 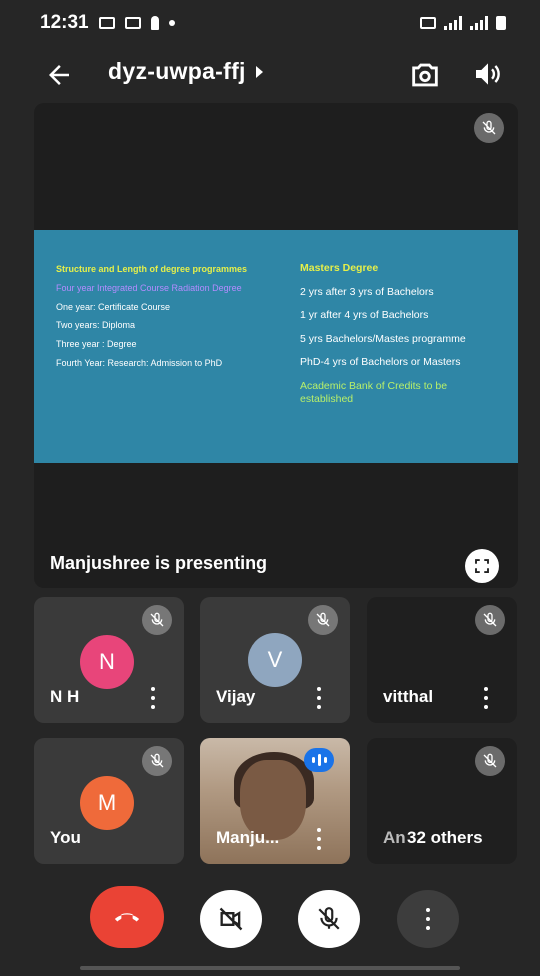 I want to click on speaker-icon, so click(x=488, y=74).